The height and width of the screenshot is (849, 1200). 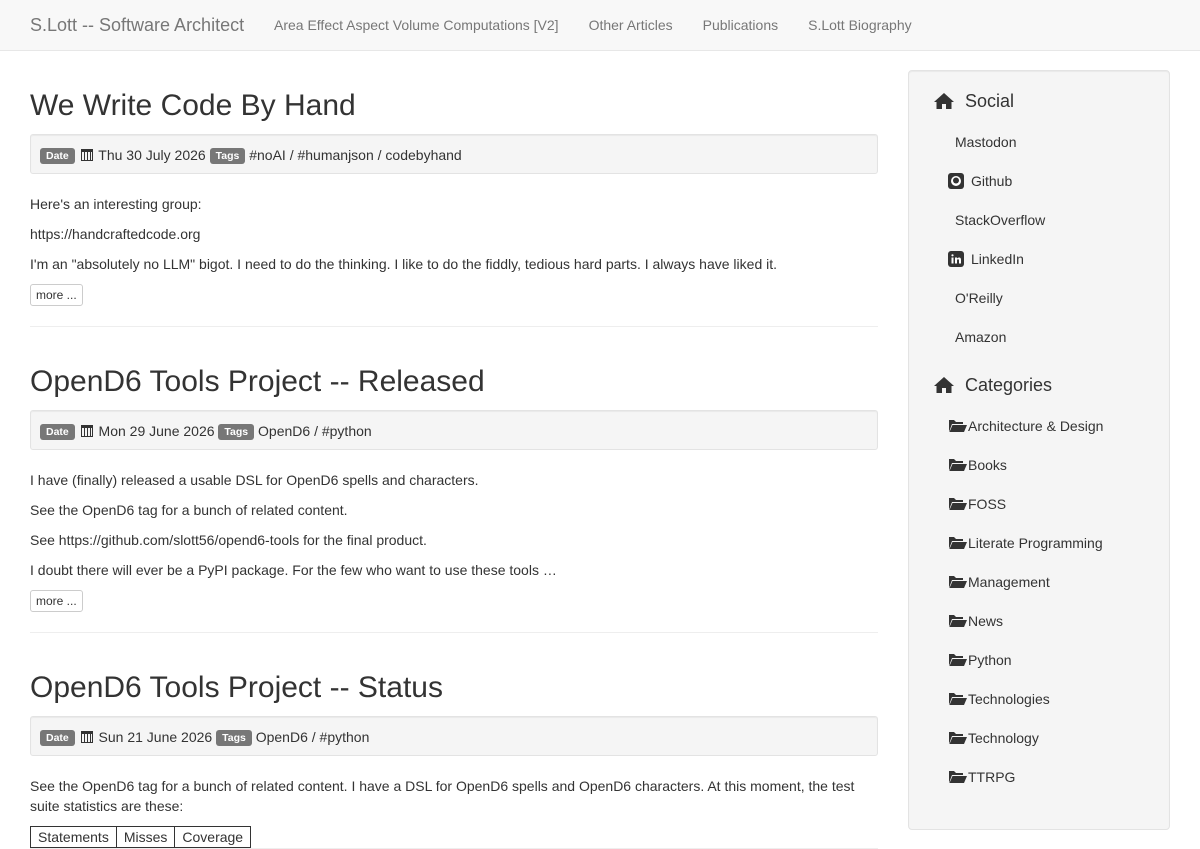 What do you see at coordinates (1039, 620) in the screenshot?
I see `list-item: News` at bounding box center [1039, 620].